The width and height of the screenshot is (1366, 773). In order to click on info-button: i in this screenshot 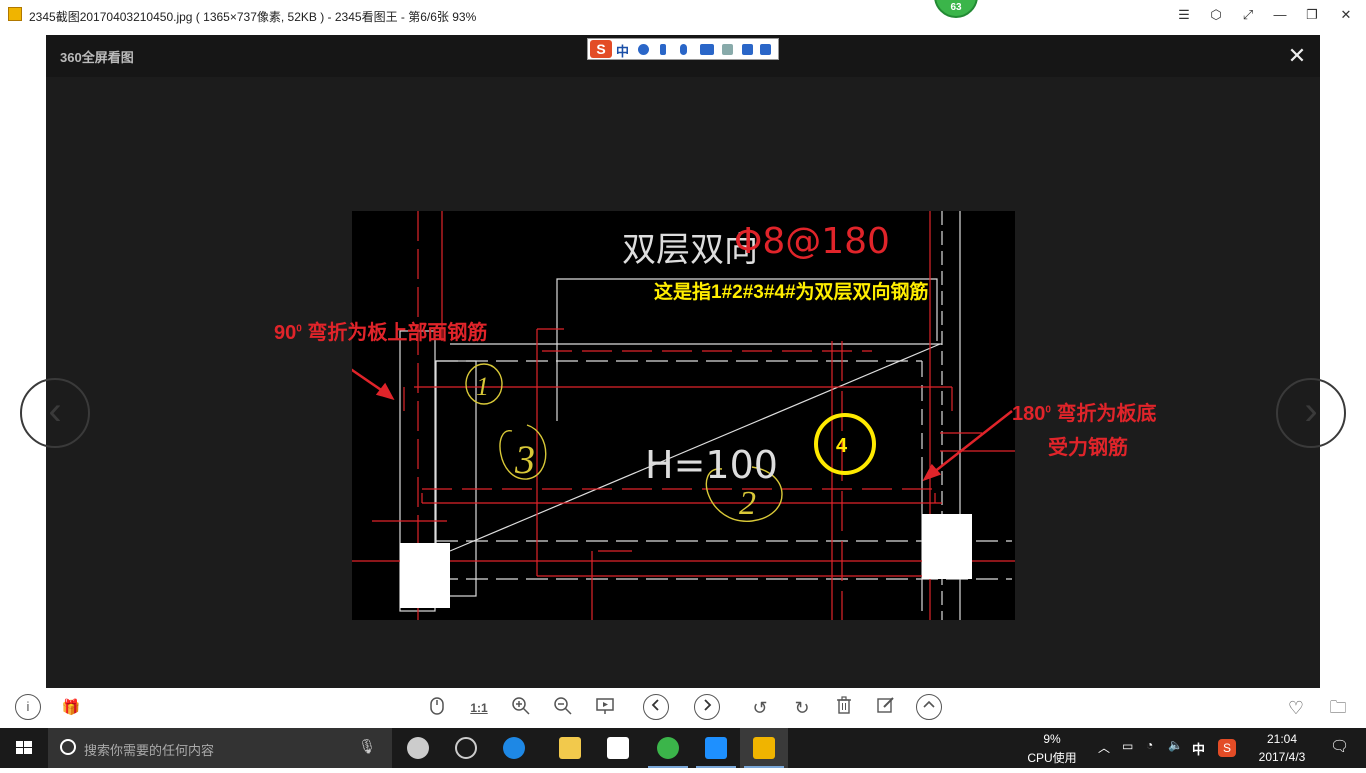, I will do `click(28, 707)`.